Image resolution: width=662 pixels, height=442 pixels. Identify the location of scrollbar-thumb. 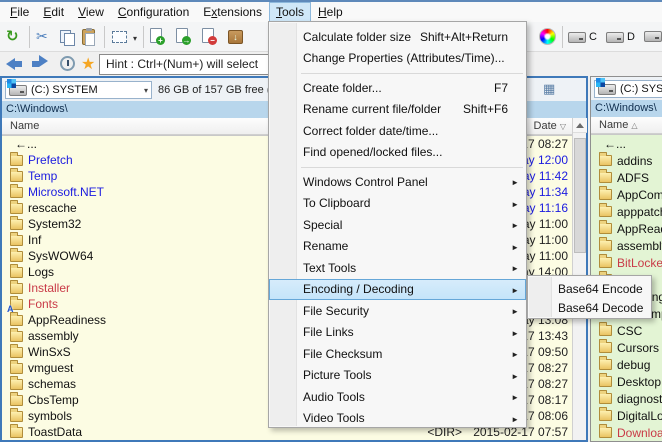
(580, 195).